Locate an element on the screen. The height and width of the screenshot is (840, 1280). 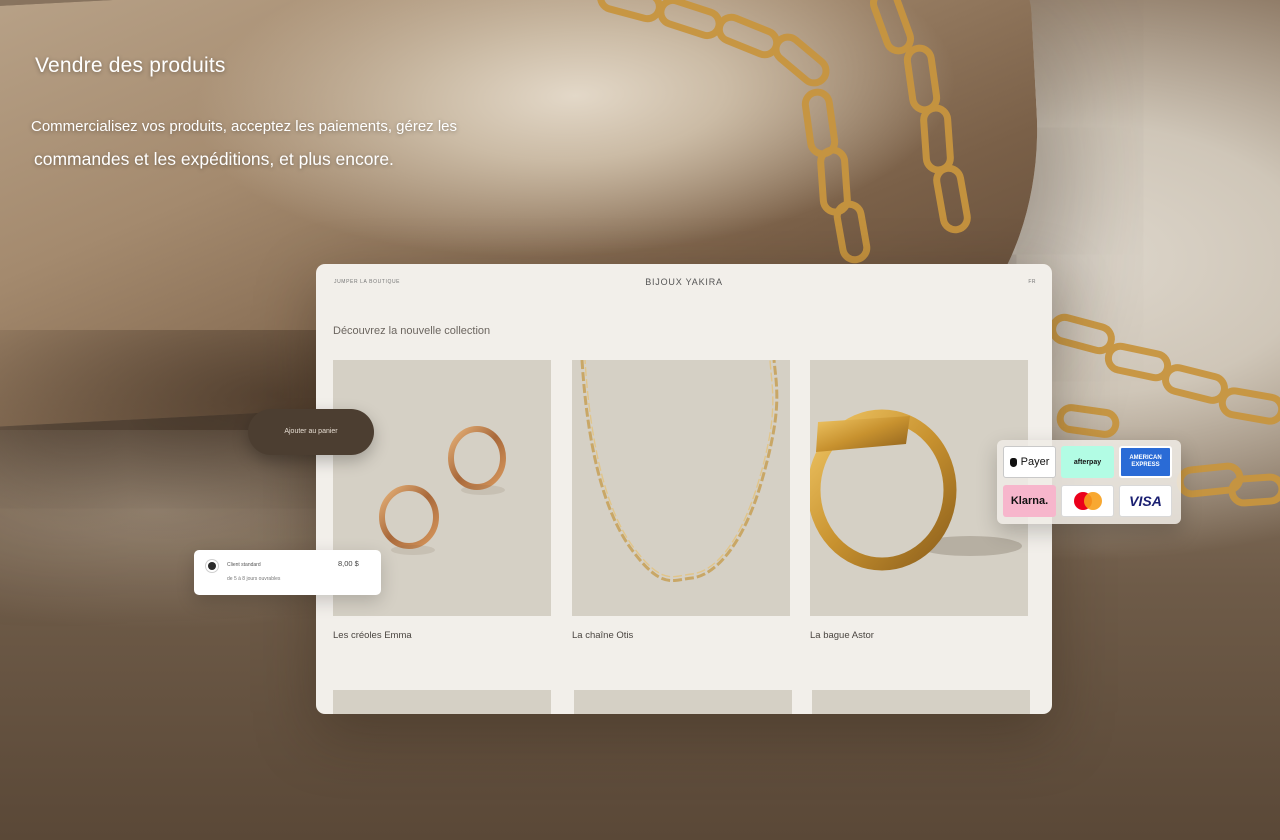
amex-label-line-1: AMERICAN is located at coordinates (1145, 458).